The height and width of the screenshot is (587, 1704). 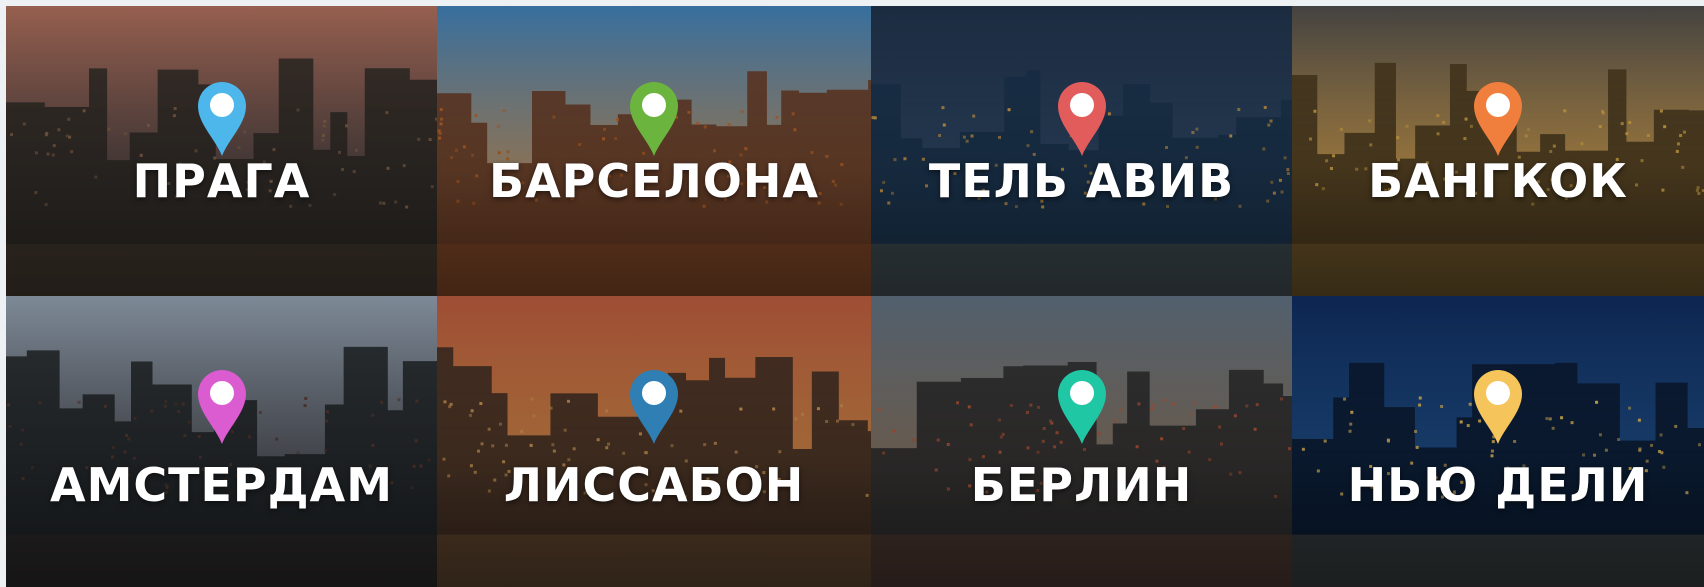 I want to click on city-tile-8: НЬЮ ДЕЛИ, so click(x=1498, y=441).